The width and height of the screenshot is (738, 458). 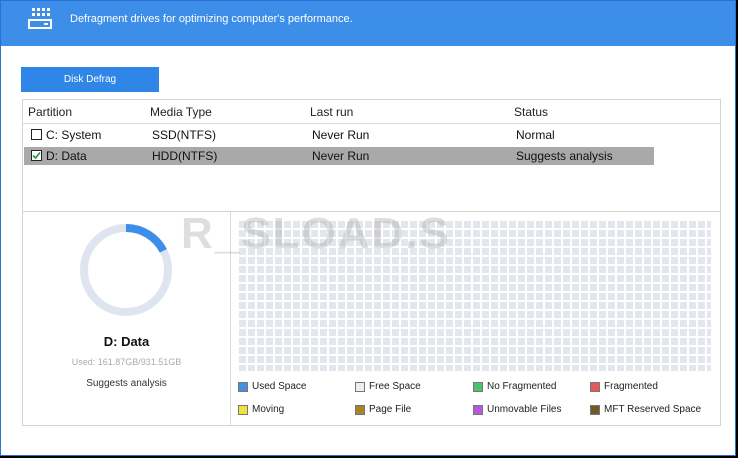 I want to click on table-row: C: System SSD(NTFS) Never Run Normal, so click(x=339, y=135).